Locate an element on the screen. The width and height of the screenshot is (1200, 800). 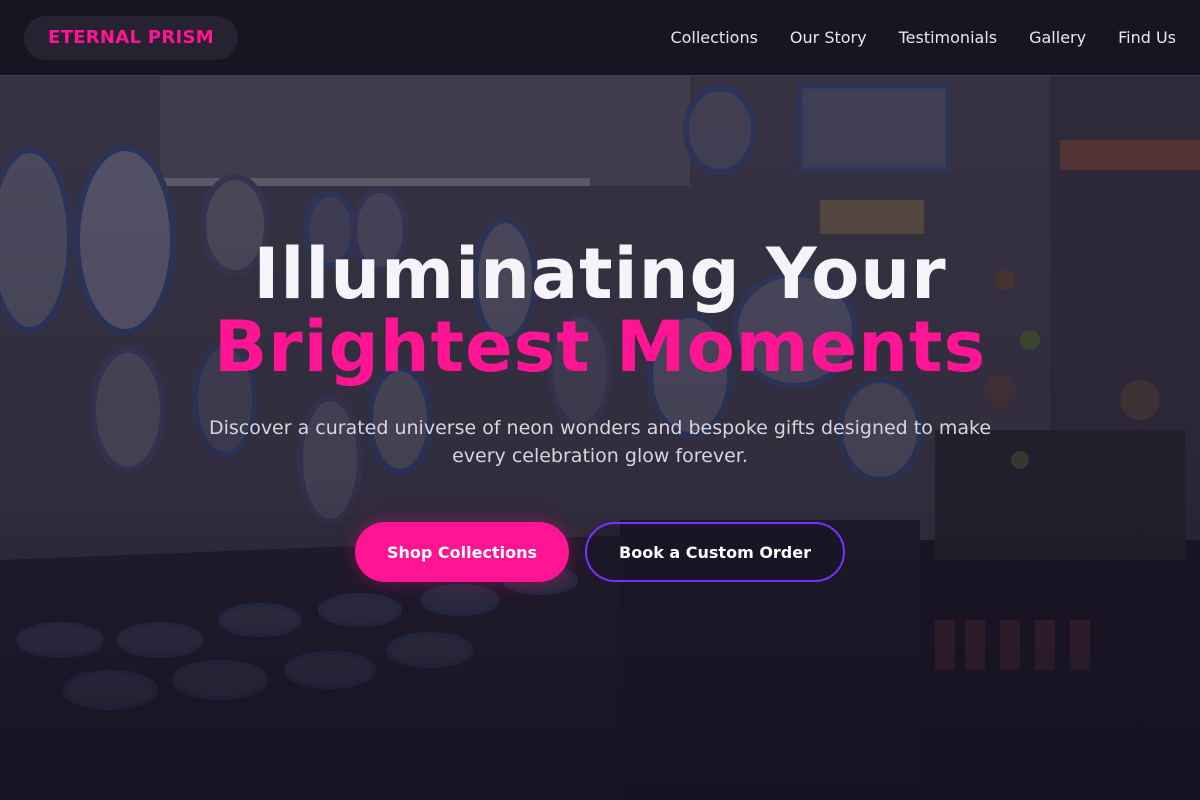
hero-cta-row: Shop Collections Book a Custom Order is located at coordinates (600, 552).